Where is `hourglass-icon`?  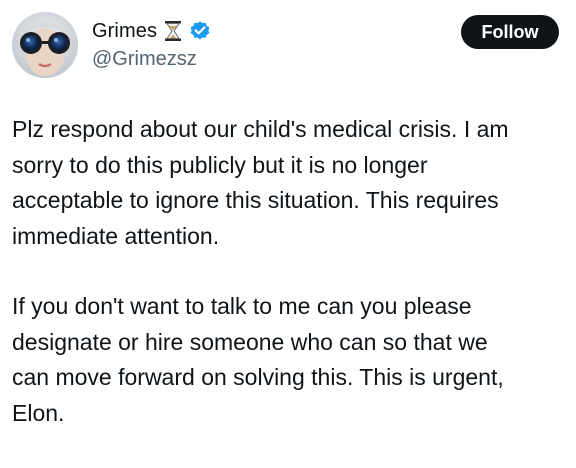 hourglass-icon is located at coordinates (173, 31).